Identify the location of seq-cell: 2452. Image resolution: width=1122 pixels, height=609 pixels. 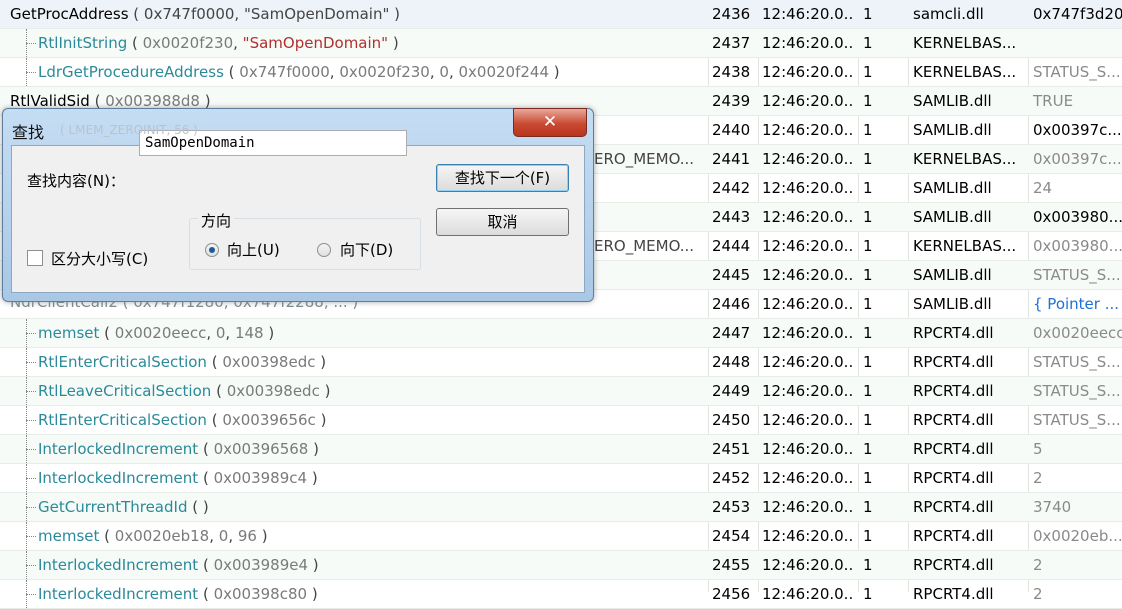
(731, 478).